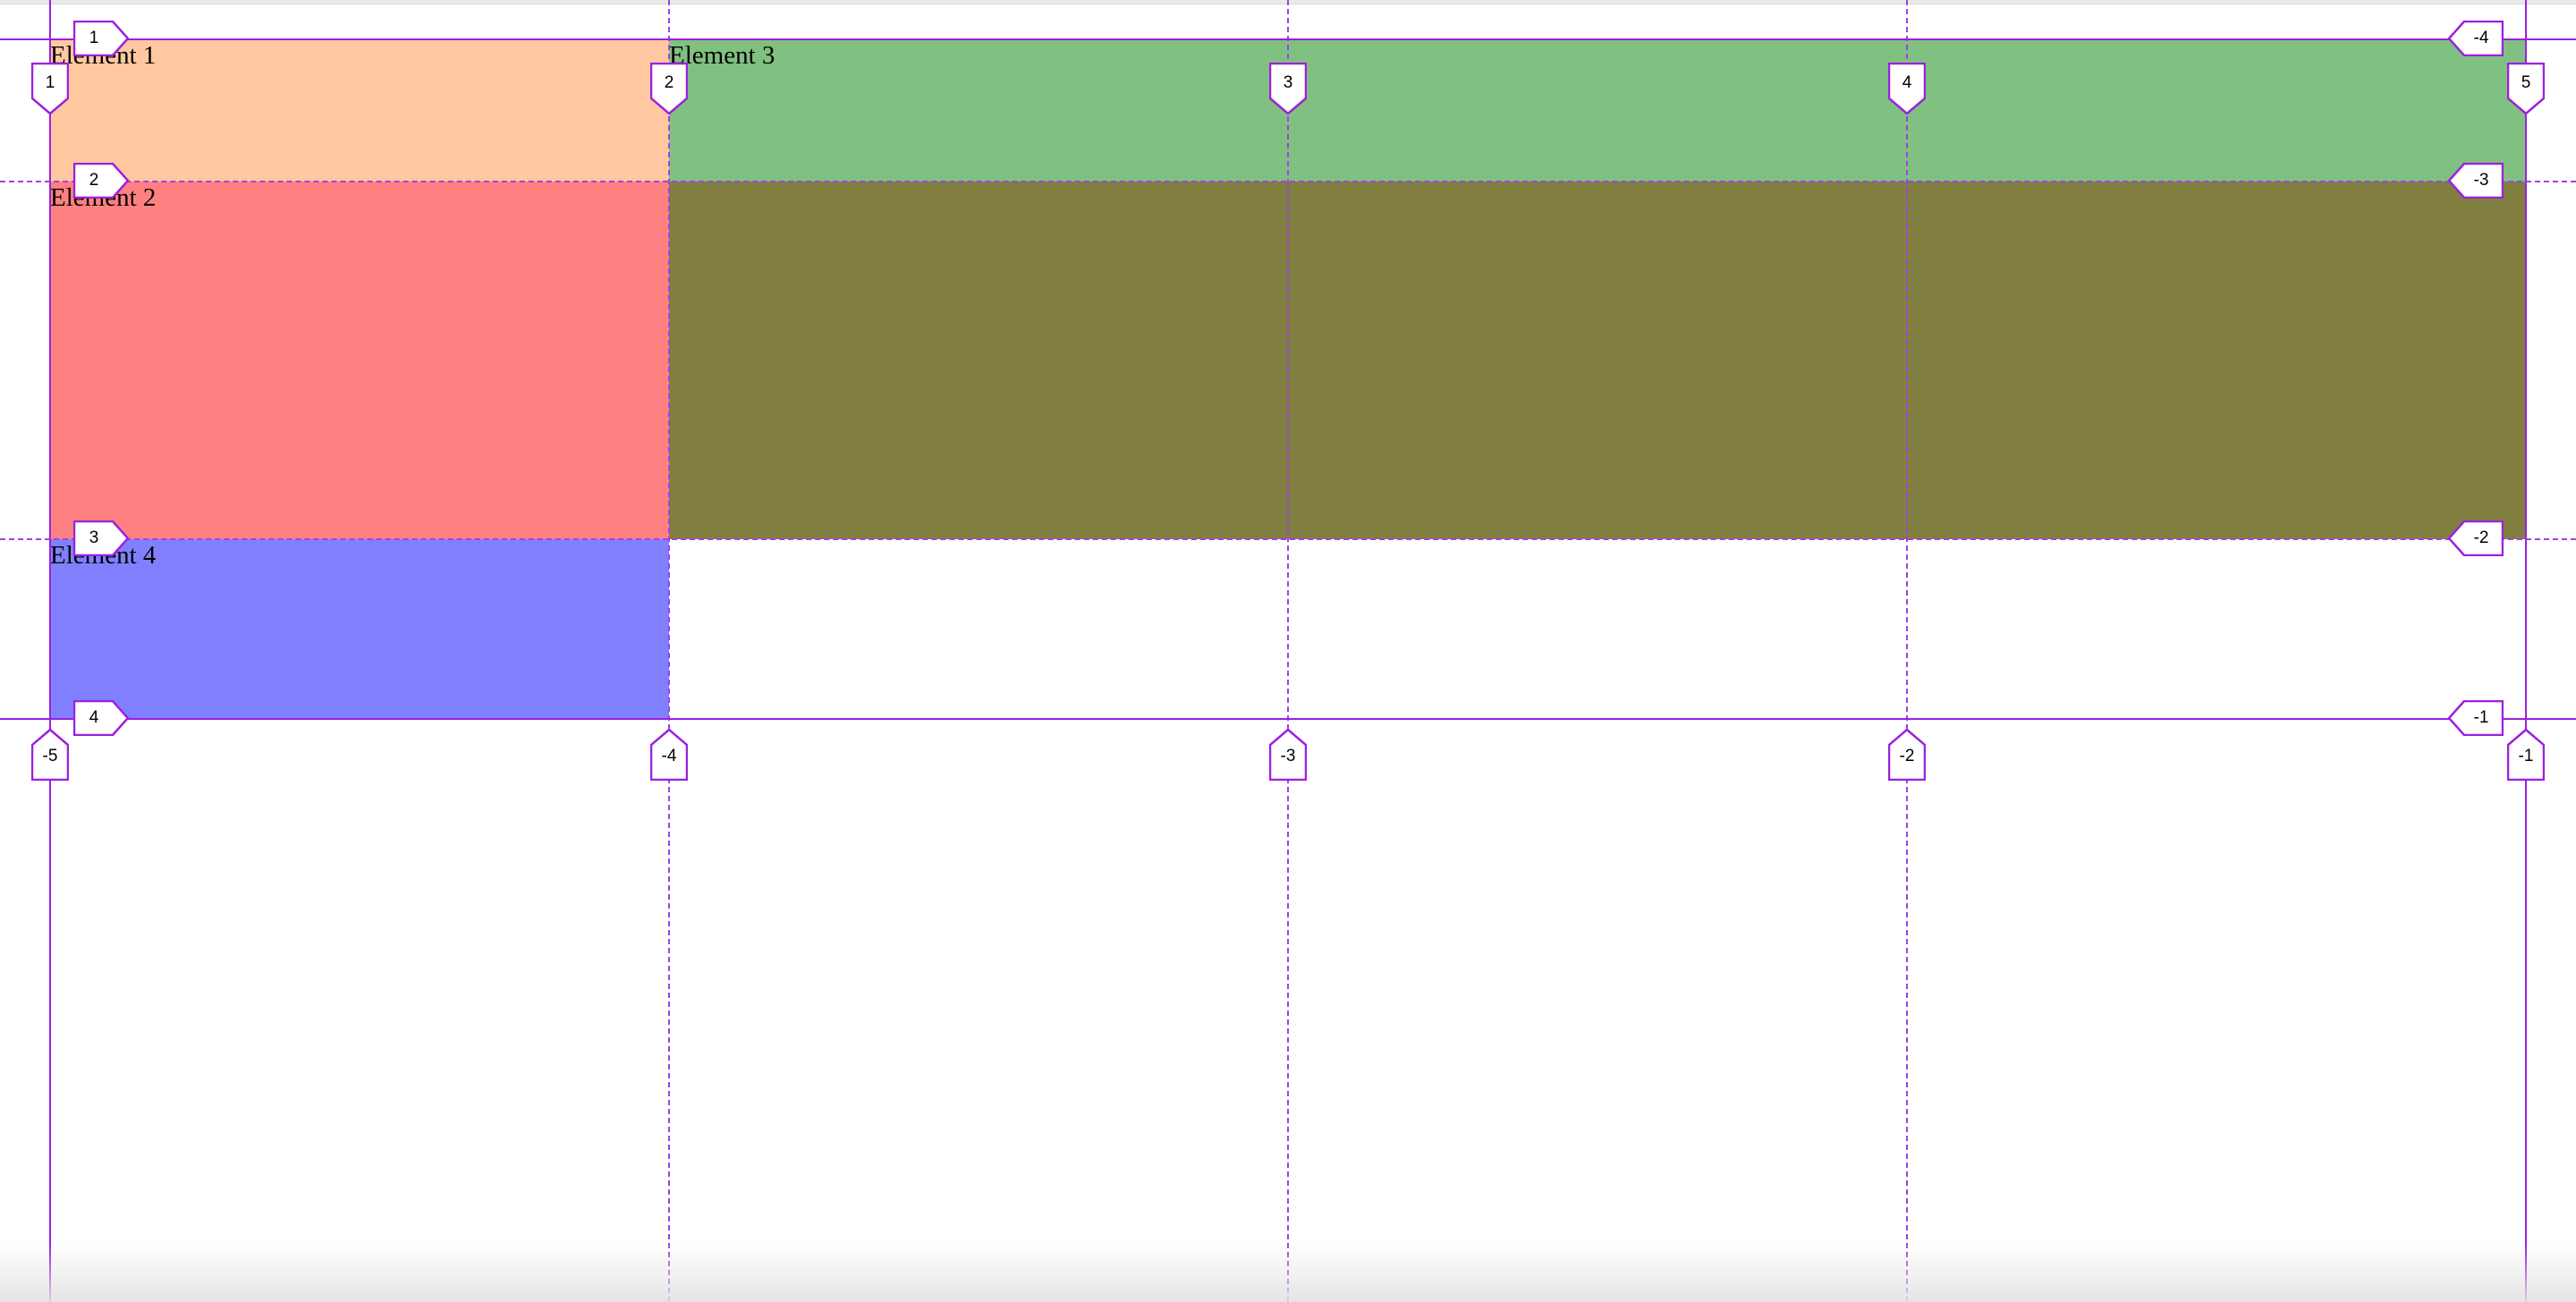 This screenshot has height=1302, width=2576. What do you see at coordinates (1907, 755) in the screenshot?
I see `column-line-badge-neg-2: -2` at bounding box center [1907, 755].